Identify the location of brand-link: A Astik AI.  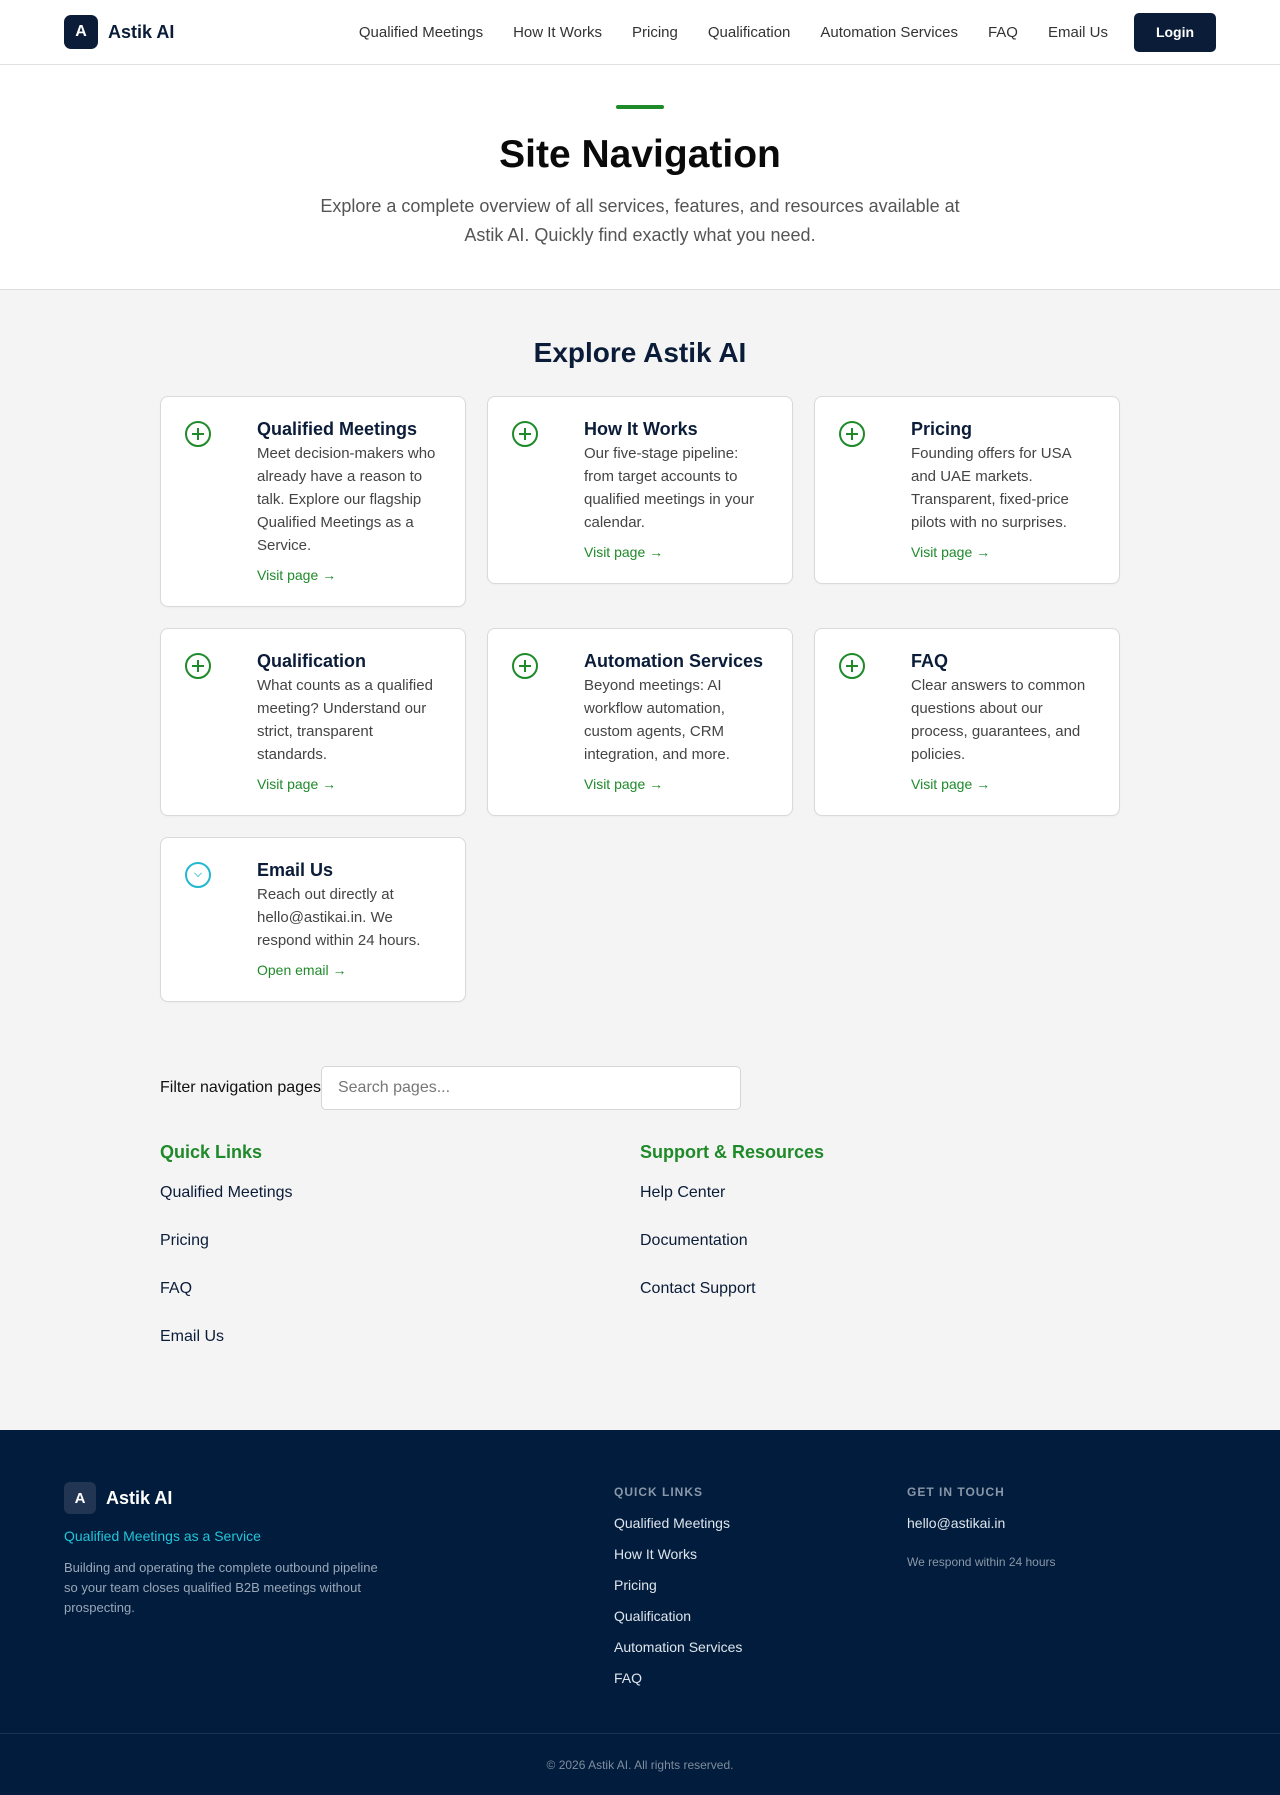
(119, 32).